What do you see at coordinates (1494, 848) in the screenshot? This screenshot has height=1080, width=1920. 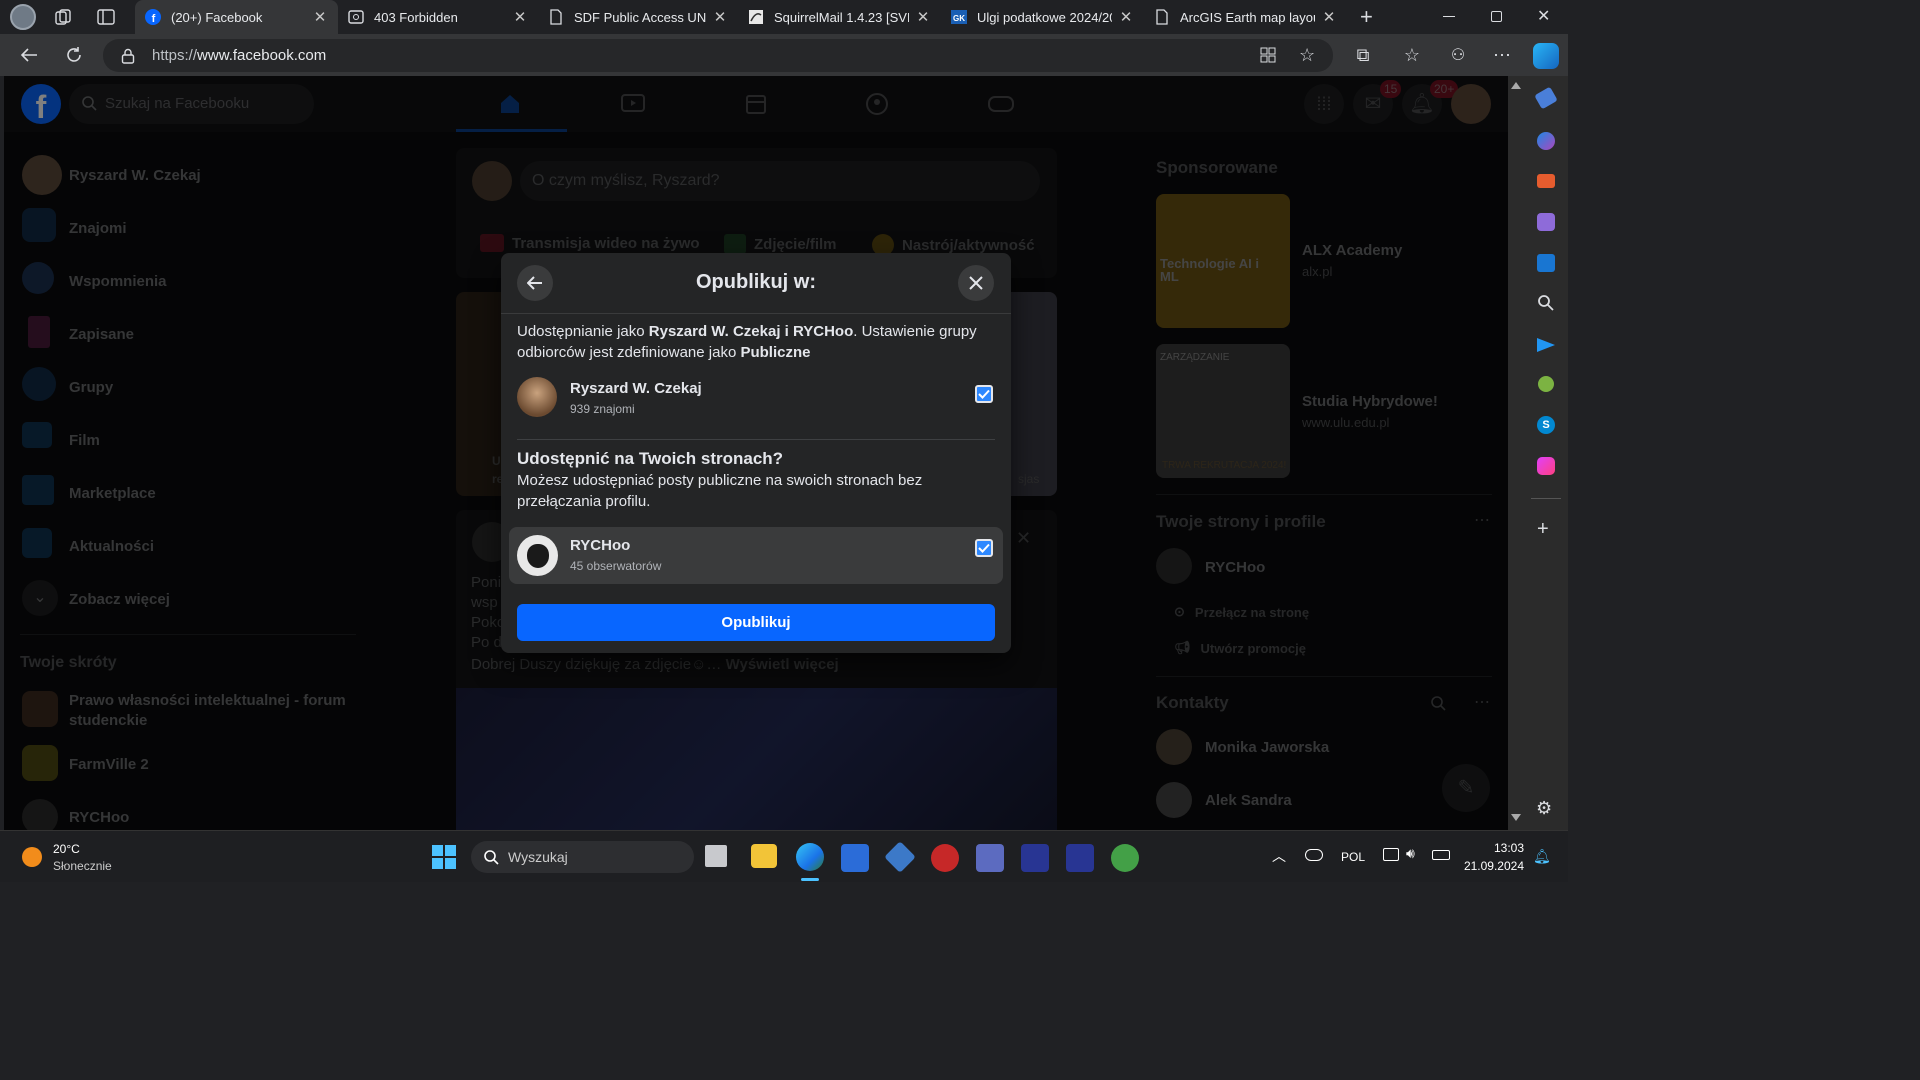 I see `clock-time: 13:03` at bounding box center [1494, 848].